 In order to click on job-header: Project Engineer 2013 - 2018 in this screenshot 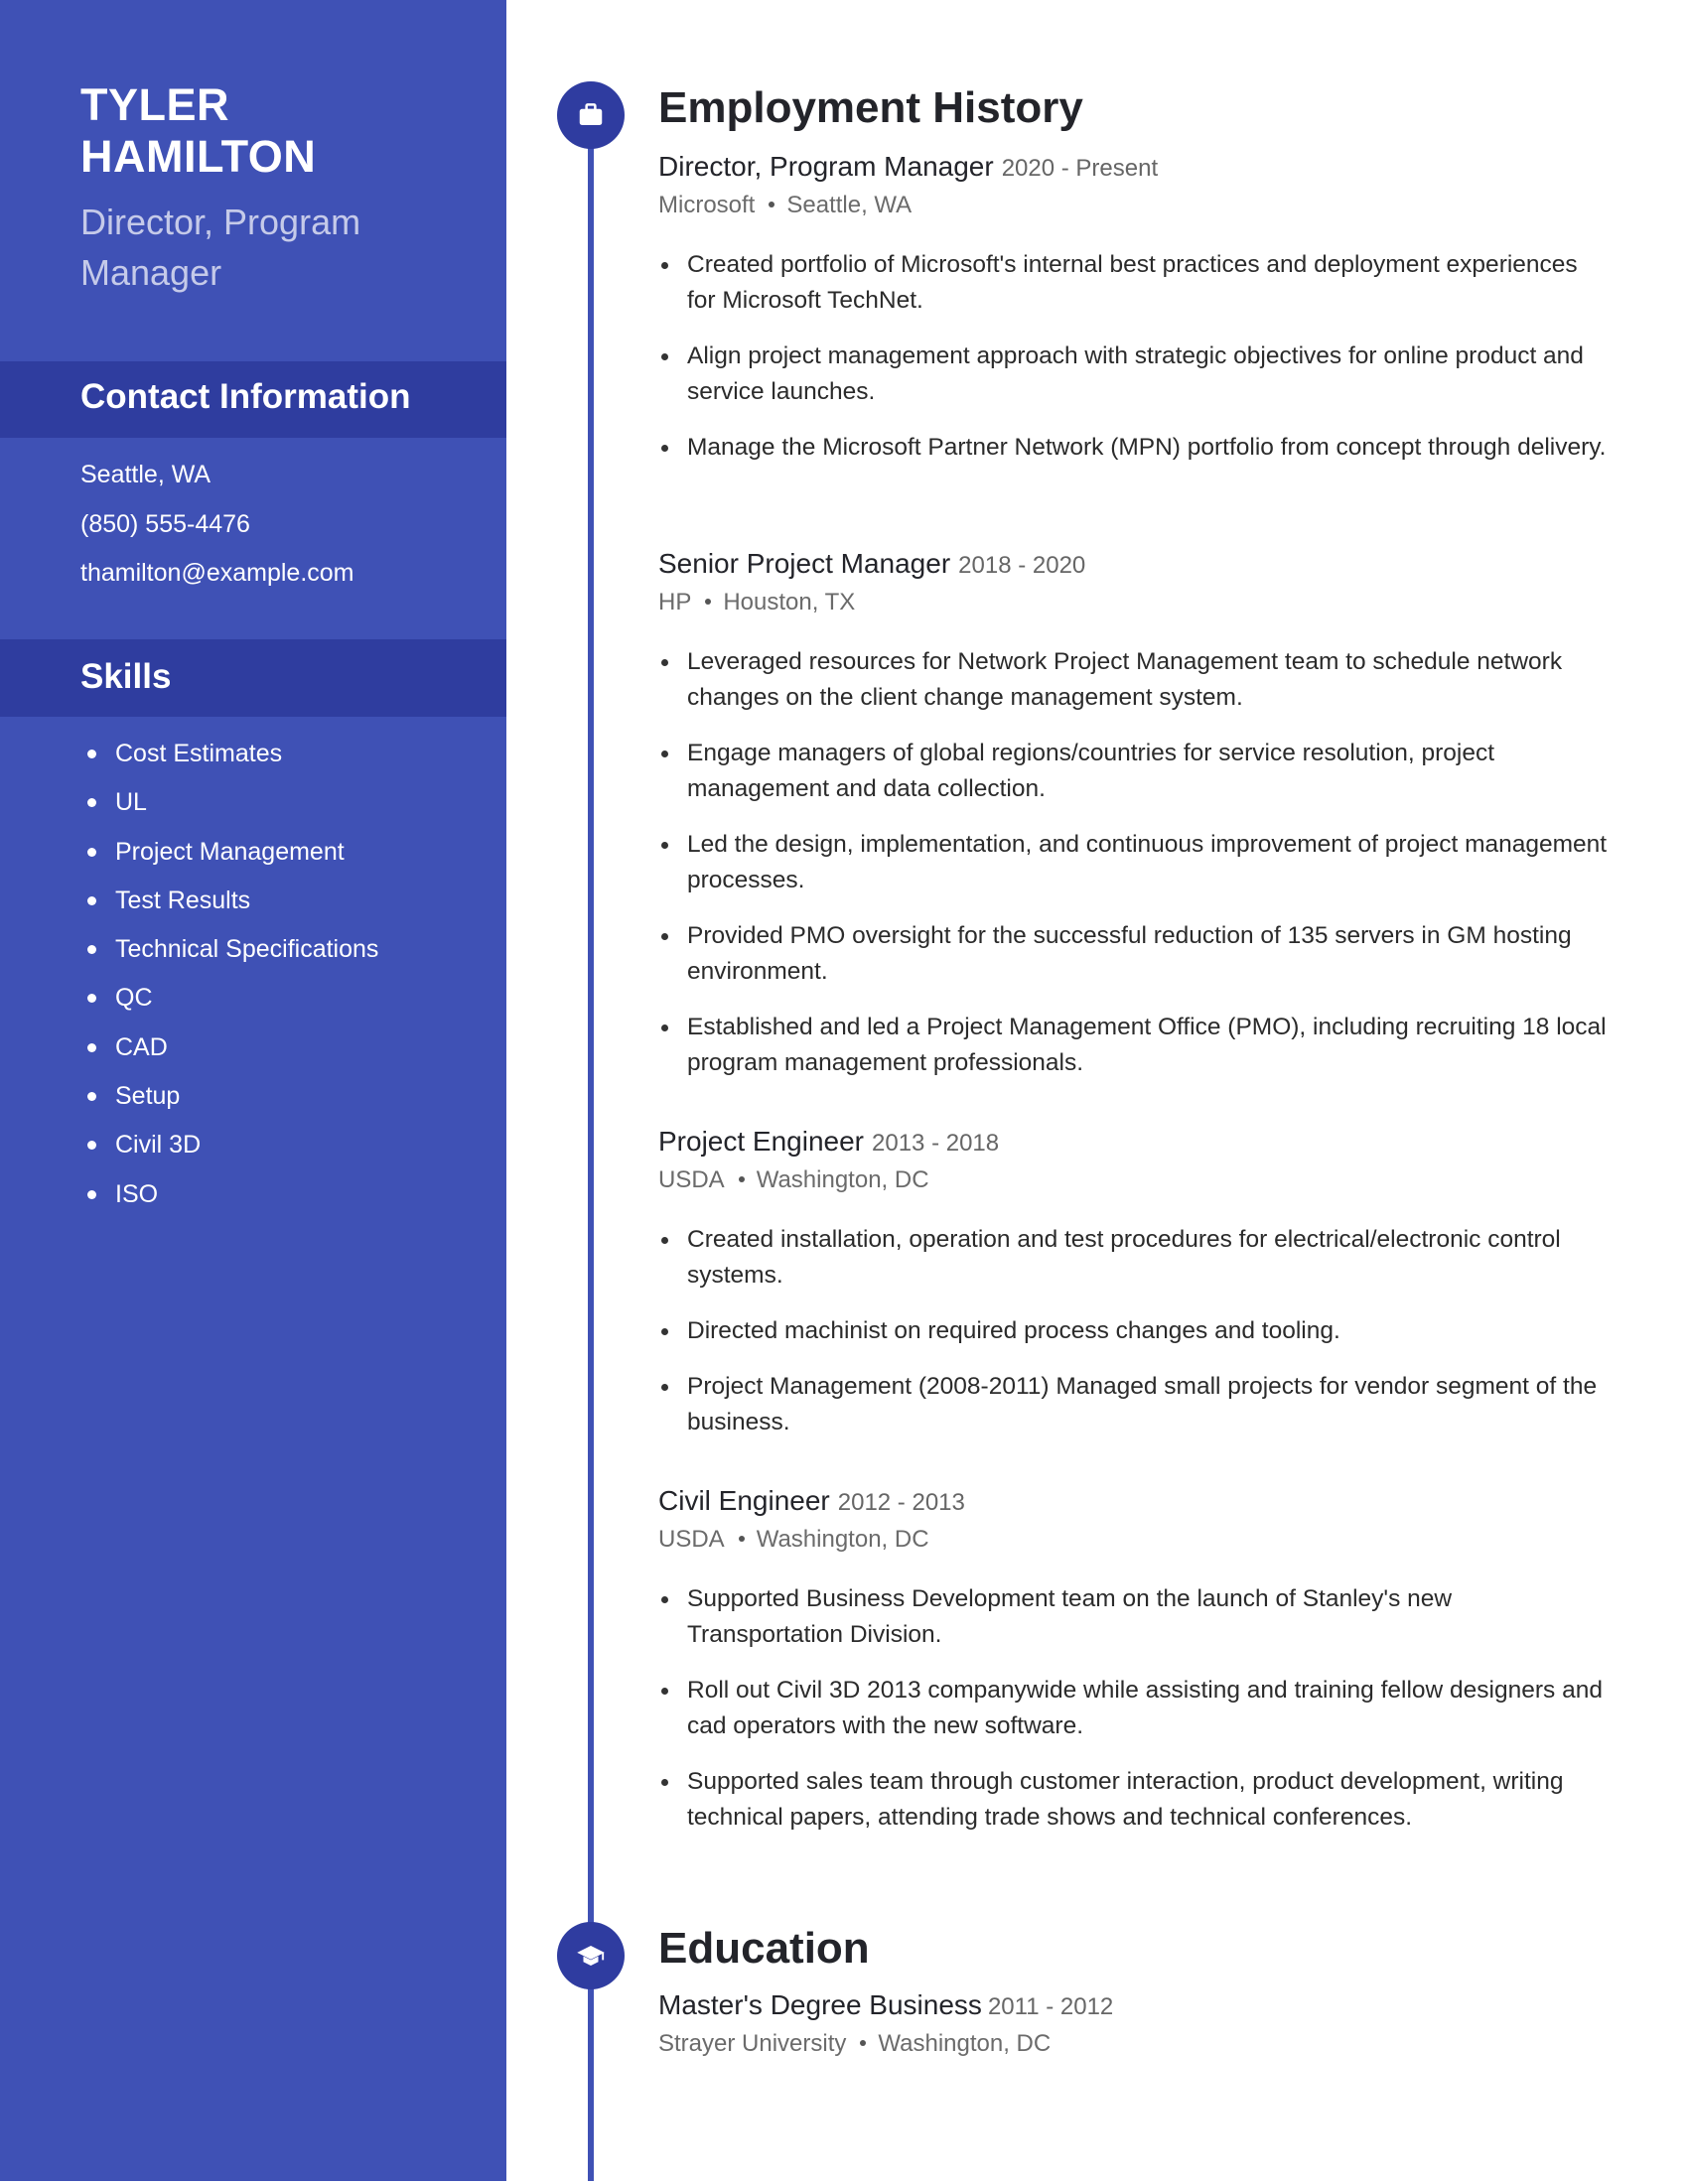, I will do `click(1135, 1142)`.